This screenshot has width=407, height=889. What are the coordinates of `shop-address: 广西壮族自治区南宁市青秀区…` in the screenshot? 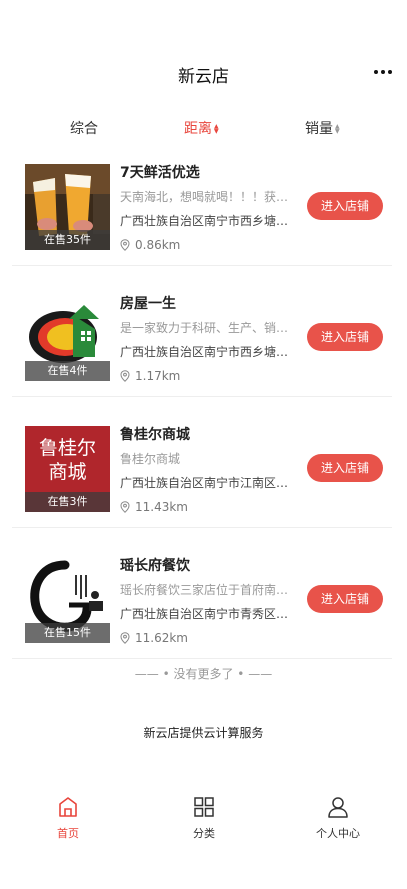 It's located at (204, 614).